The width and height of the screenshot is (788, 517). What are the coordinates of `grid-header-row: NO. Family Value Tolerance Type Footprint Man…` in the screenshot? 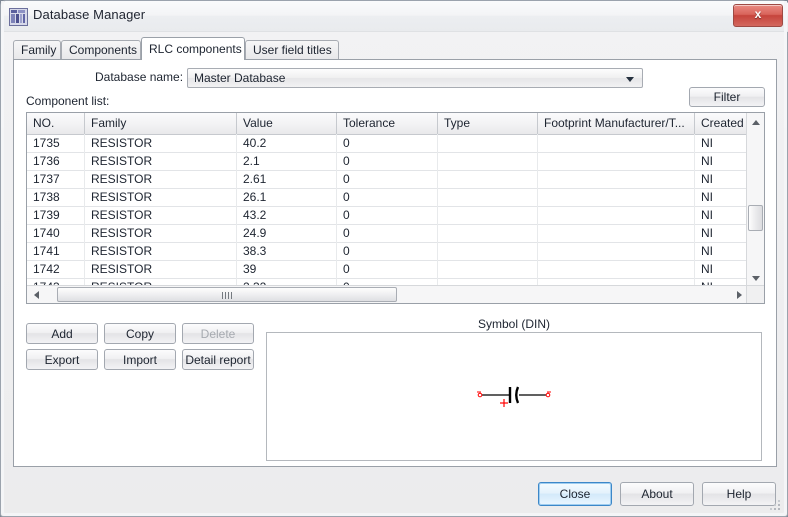 It's located at (395, 124).